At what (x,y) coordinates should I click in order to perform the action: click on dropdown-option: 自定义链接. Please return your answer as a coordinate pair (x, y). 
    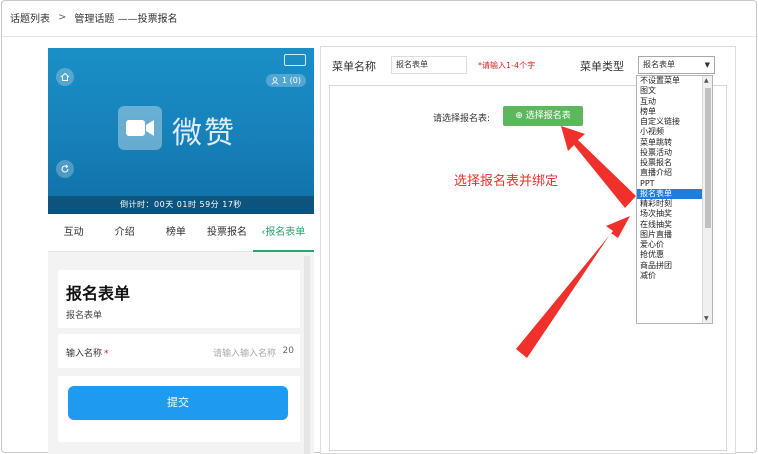
    Looking at the image, I should click on (670, 122).